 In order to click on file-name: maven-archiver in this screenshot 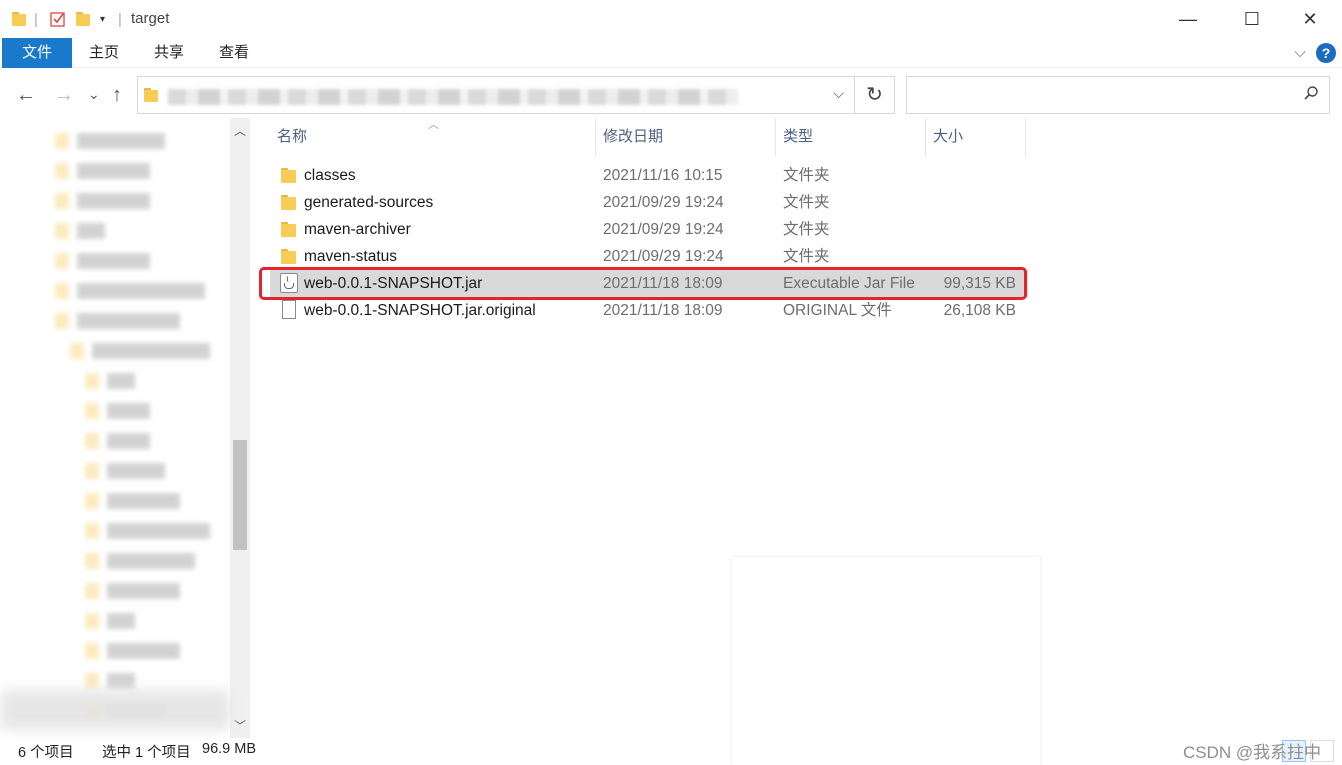, I will do `click(357, 229)`.